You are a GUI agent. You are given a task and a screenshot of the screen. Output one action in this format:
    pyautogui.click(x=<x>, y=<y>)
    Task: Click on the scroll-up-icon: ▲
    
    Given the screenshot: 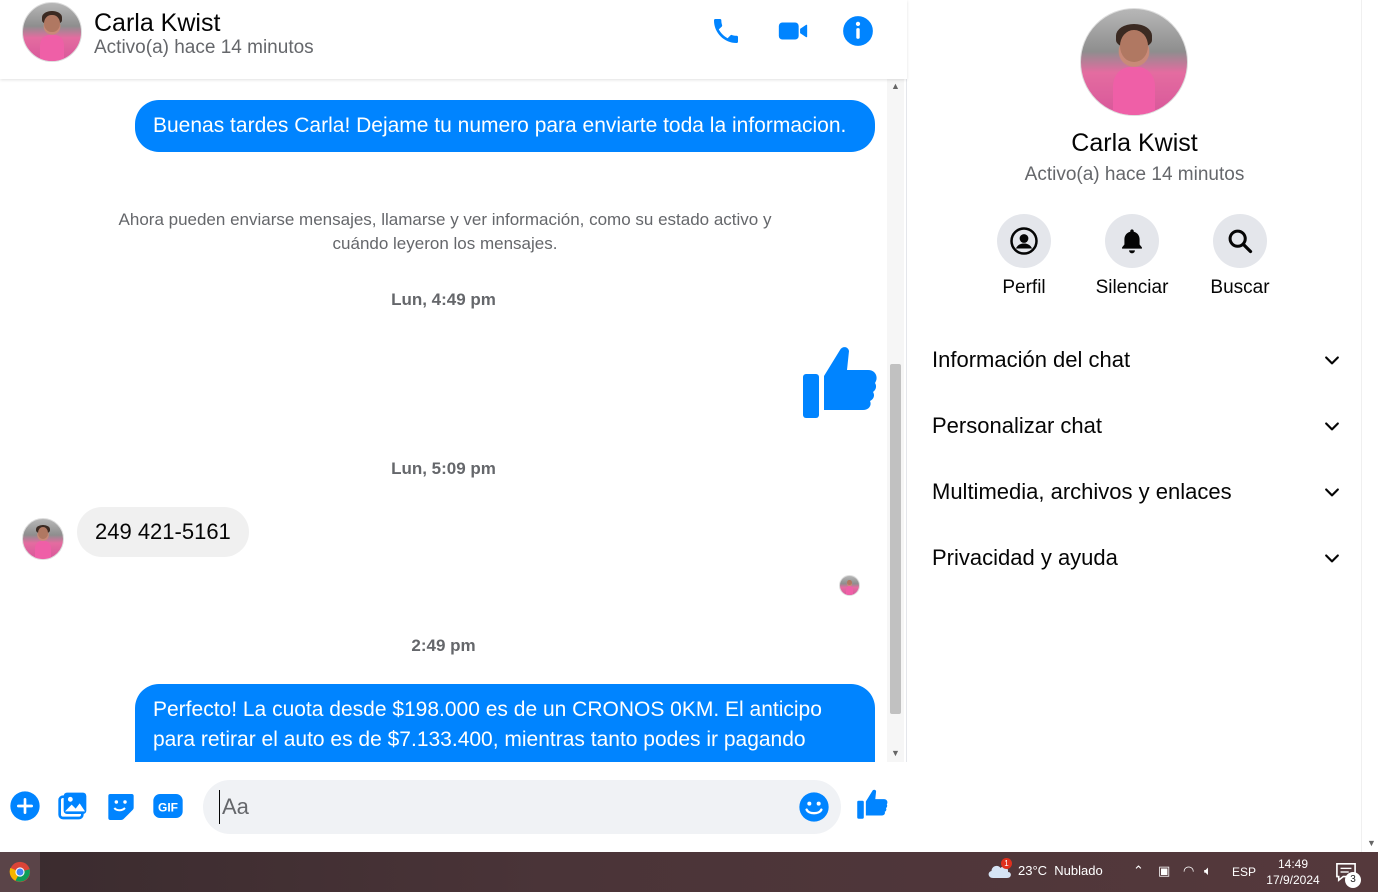 What is the action you would take?
    pyautogui.click(x=895, y=86)
    